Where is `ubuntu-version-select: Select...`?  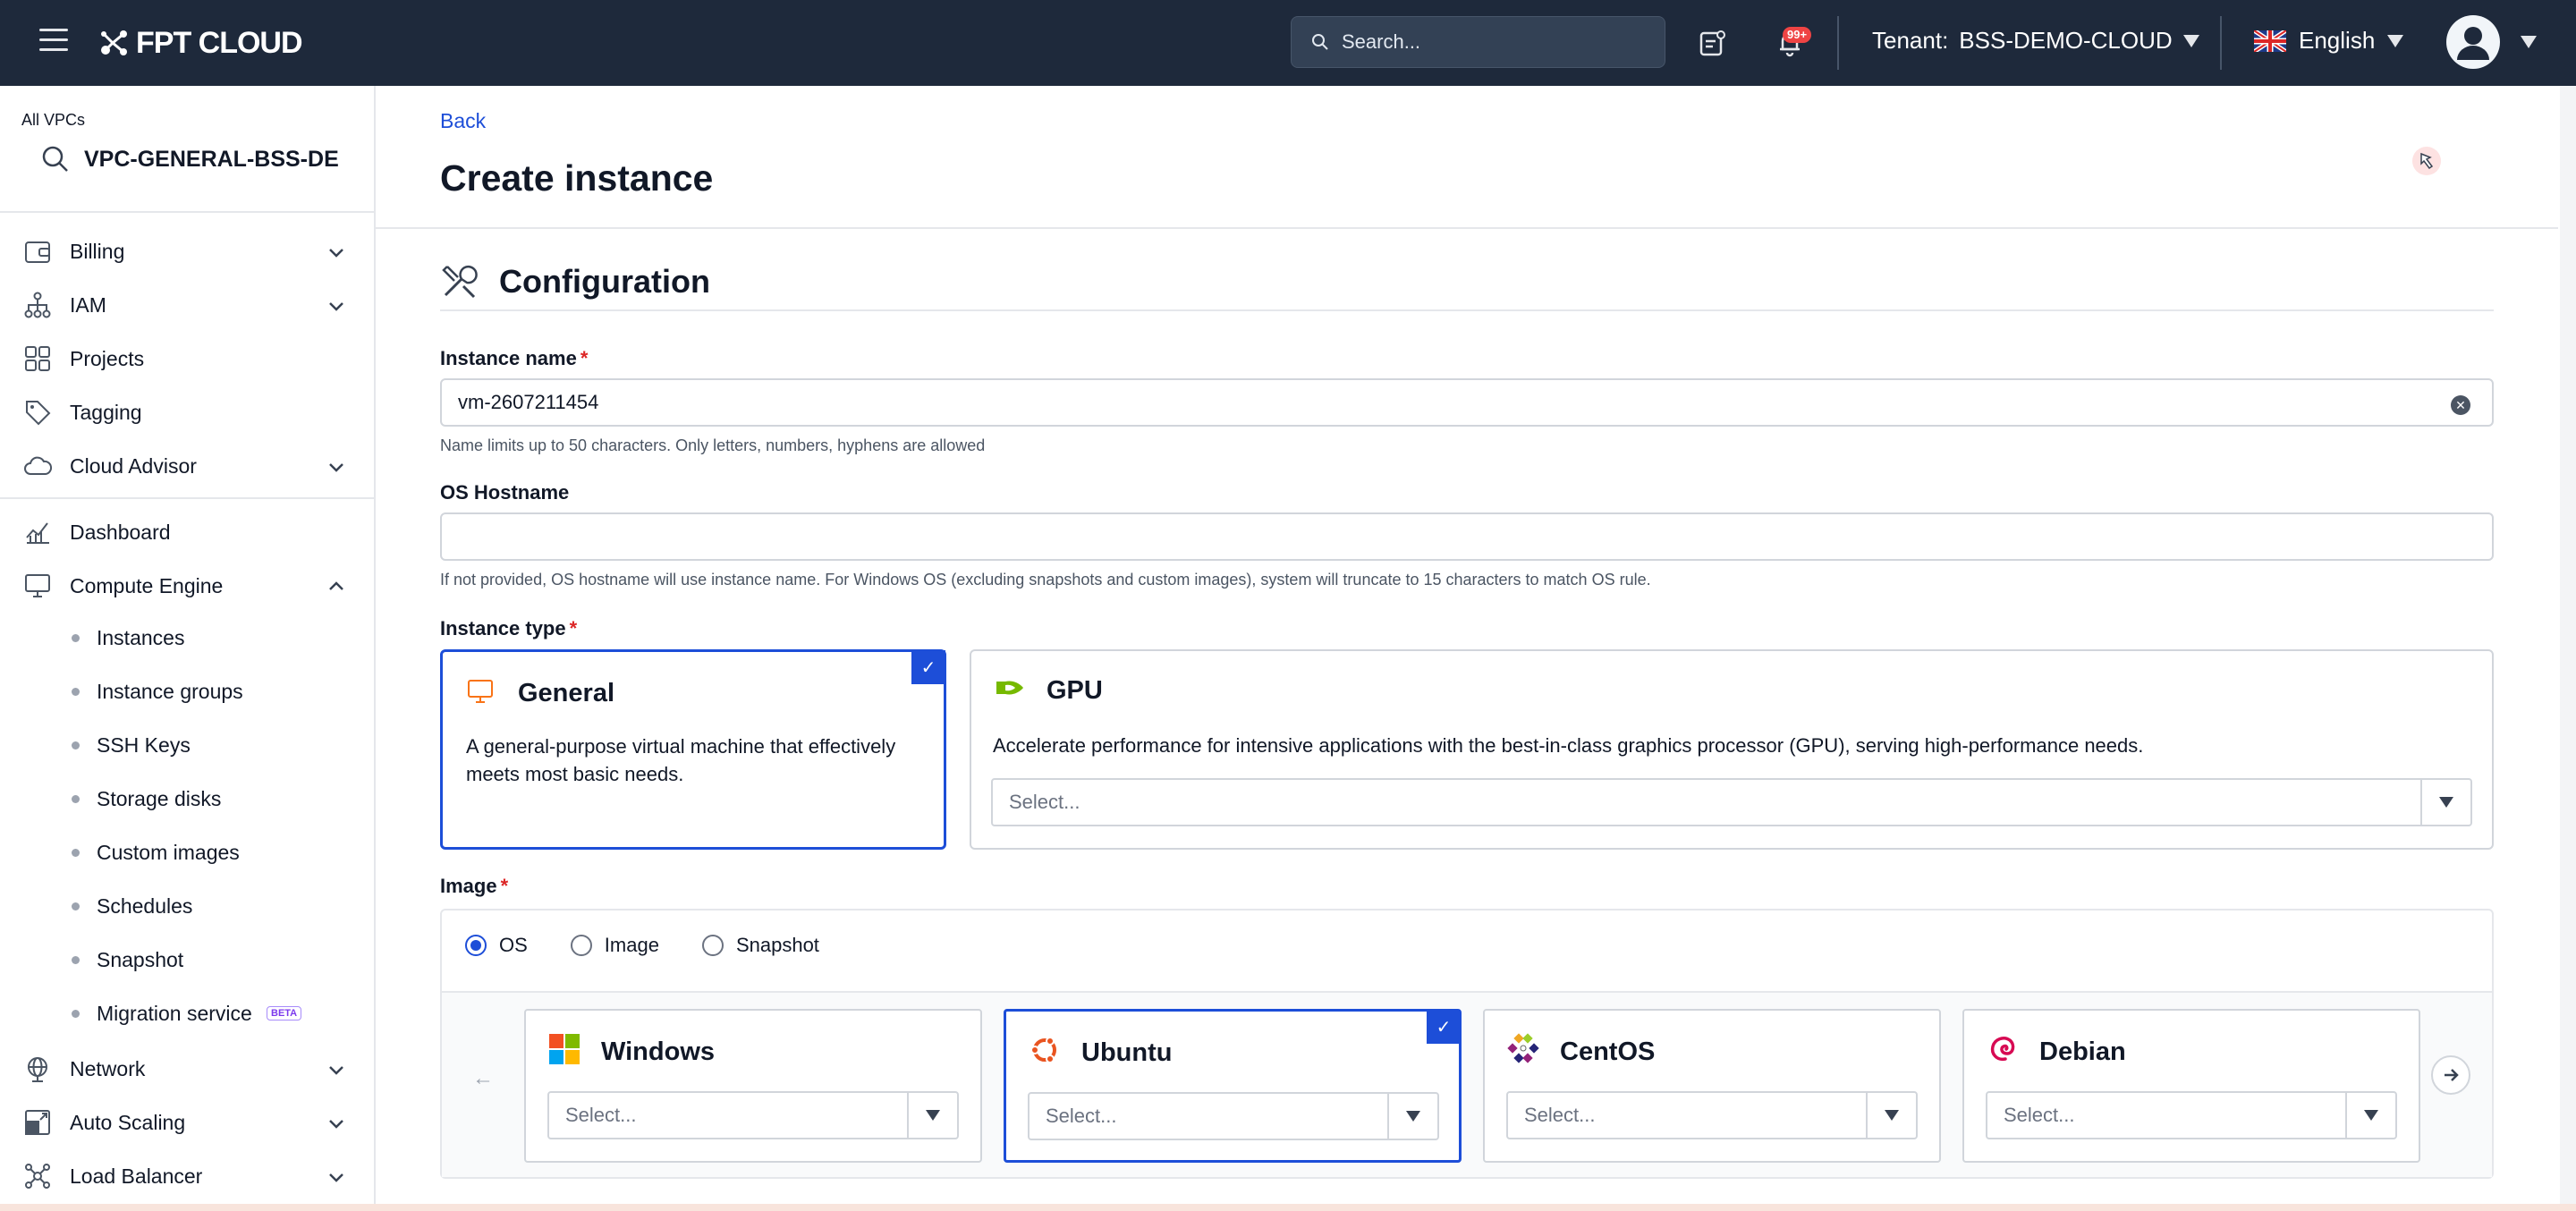 ubuntu-version-select: Select... is located at coordinates (1233, 1116).